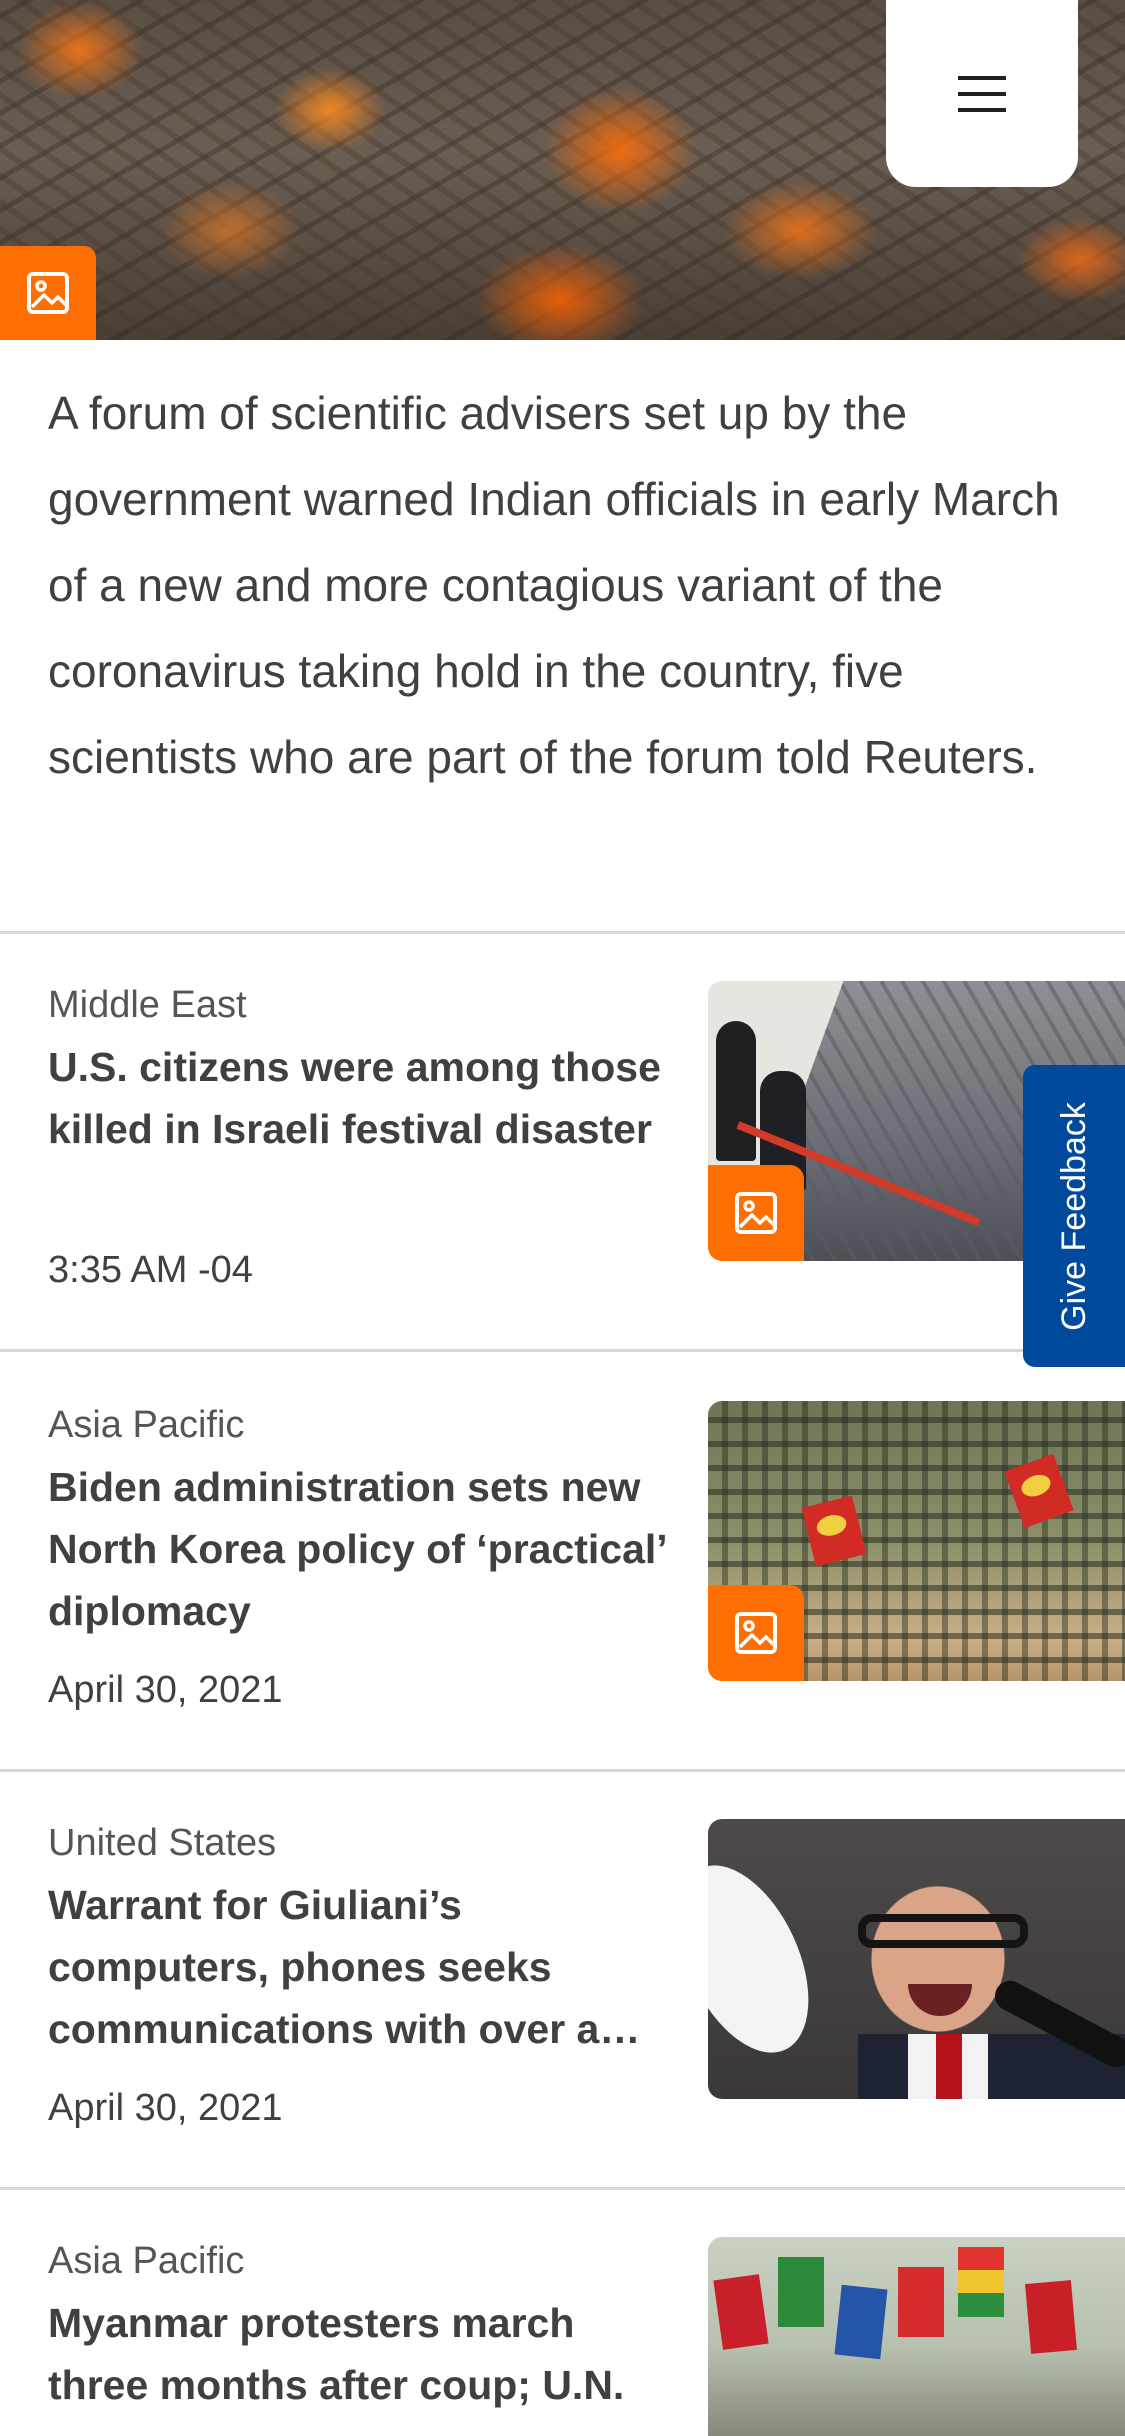  I want to click on thumbnail-glasses, so click(943, 1931).